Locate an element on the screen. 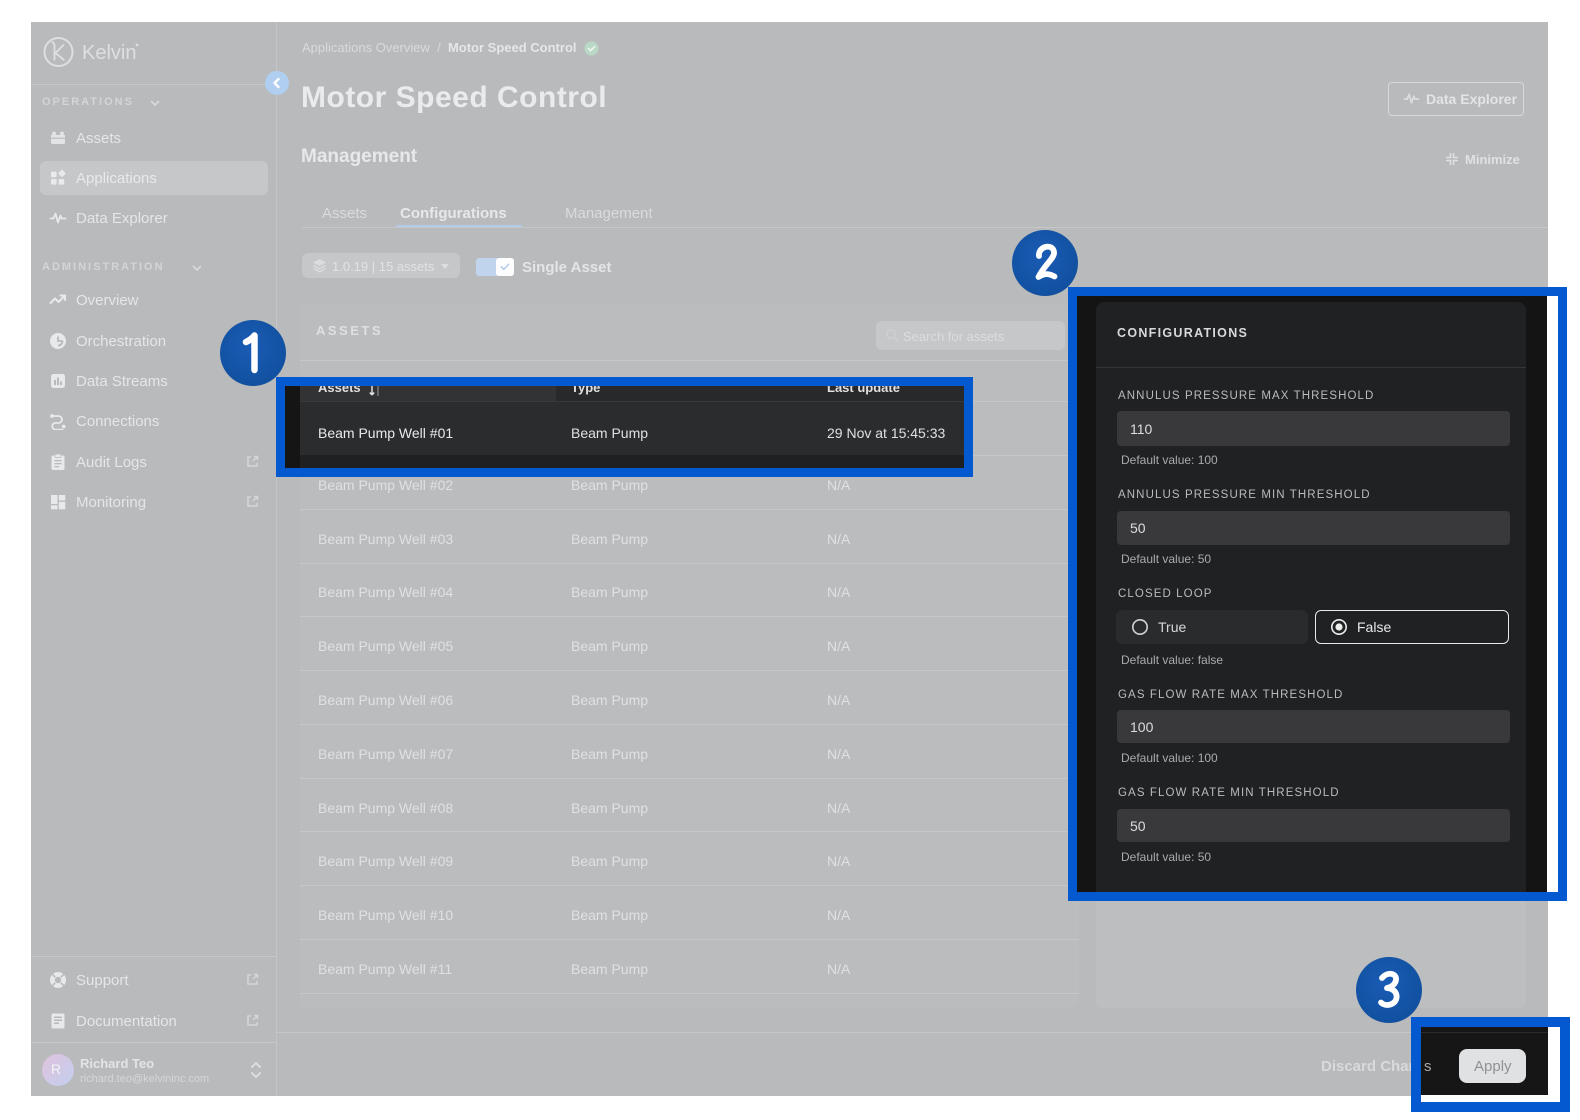 The width and height of the screenshot is (1580, 1120). svg-text: Kelvin is located at coordinates (109, 53).